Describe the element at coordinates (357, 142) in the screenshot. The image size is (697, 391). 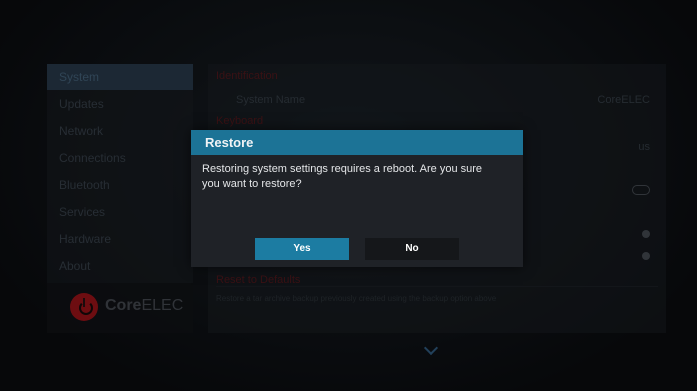
I see `dialog-header: Restore` at that location.